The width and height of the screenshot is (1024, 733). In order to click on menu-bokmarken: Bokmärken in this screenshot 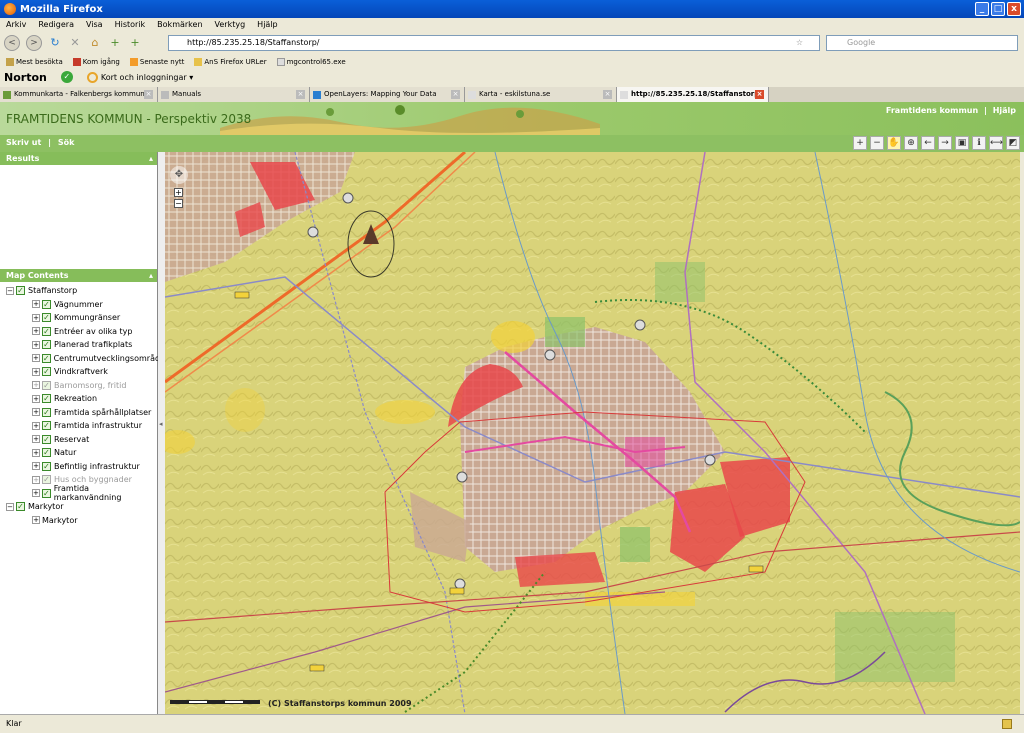, I will do `click(179, 24)`.